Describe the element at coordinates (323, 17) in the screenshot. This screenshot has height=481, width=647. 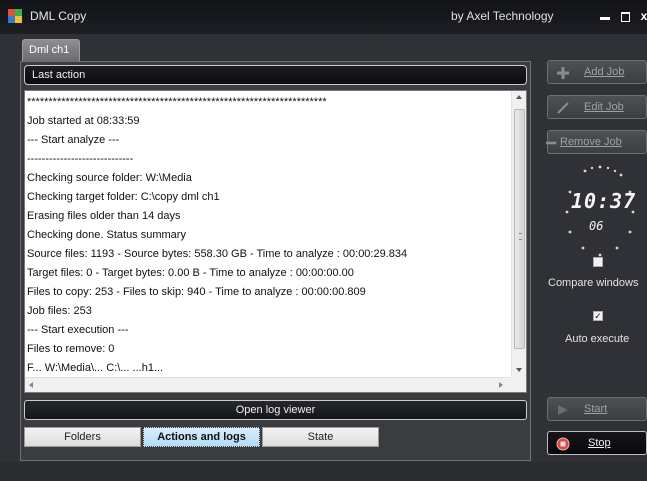
I see `title-bar: DML Copy by Axel Technology x` at that location.